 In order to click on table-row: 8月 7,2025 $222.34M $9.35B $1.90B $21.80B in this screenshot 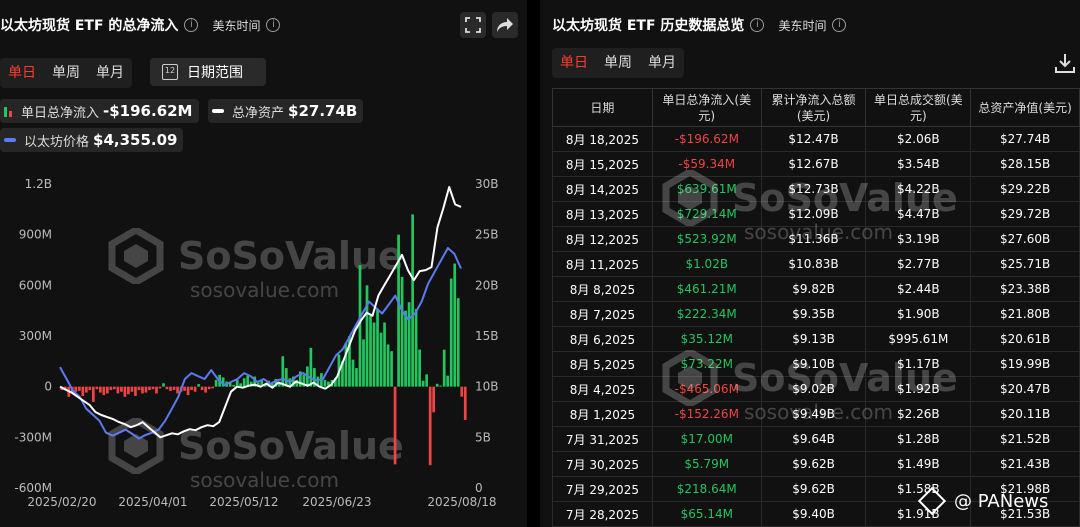, I will do `click(816, 314)`.